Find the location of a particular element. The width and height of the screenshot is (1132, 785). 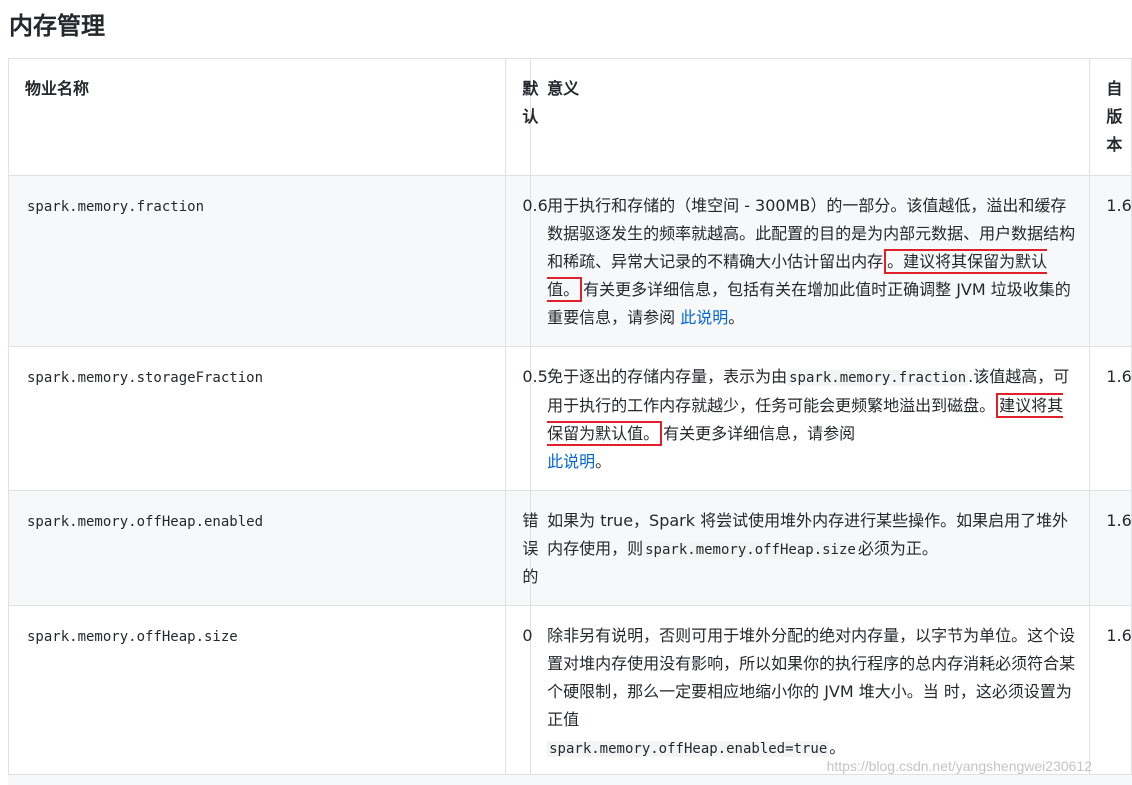

header-since: 自版本 is located at coordinates (1110, 117).